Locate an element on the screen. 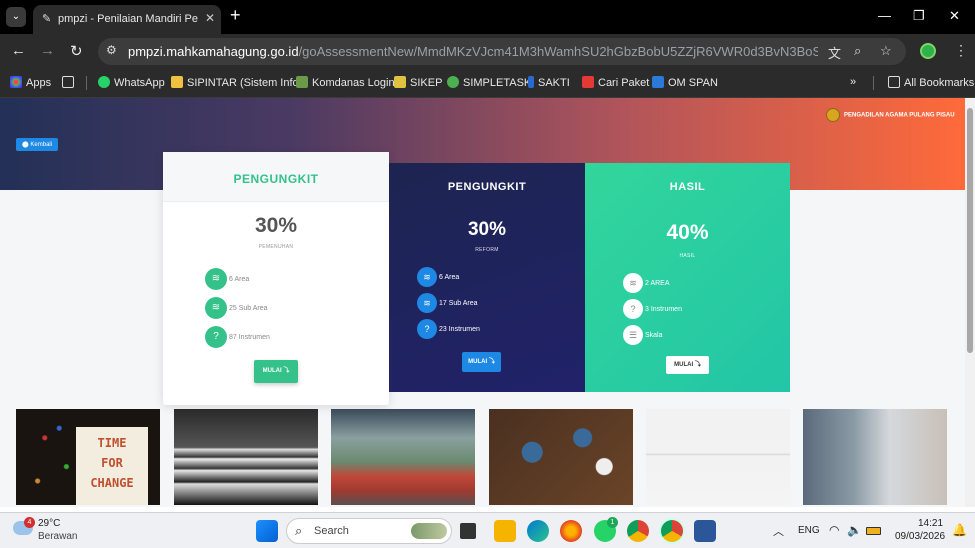 The image size is (975, 548). translate-icon: 文 is located at coordinates (834, 52).